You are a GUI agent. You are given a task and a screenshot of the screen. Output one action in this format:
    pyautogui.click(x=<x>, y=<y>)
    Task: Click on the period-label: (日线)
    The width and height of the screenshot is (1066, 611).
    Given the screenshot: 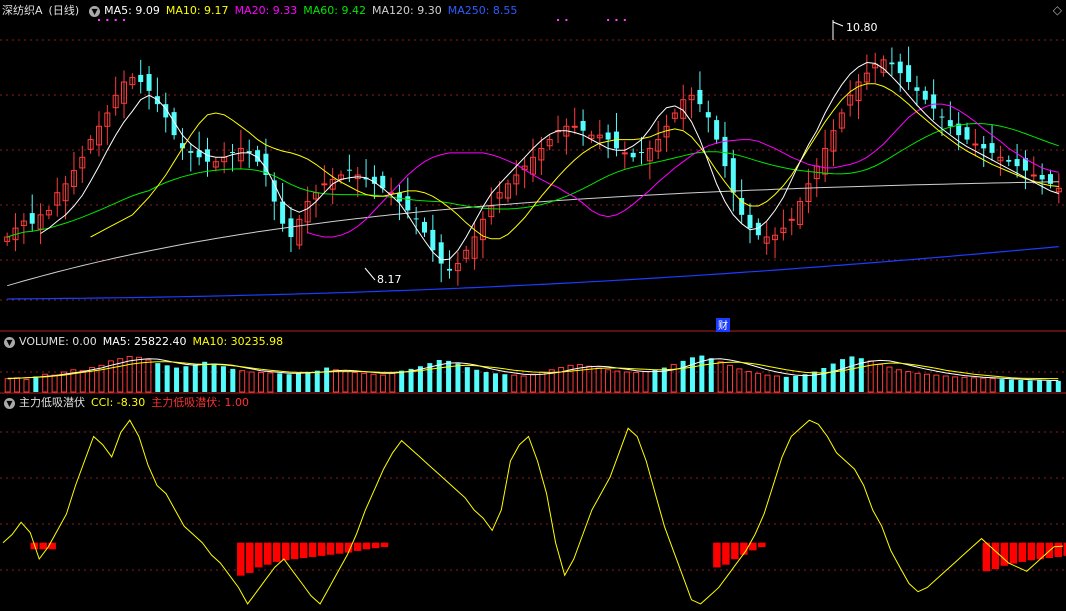 What is the action you would take?
    pyautogui.click(x=64, y=10)
    